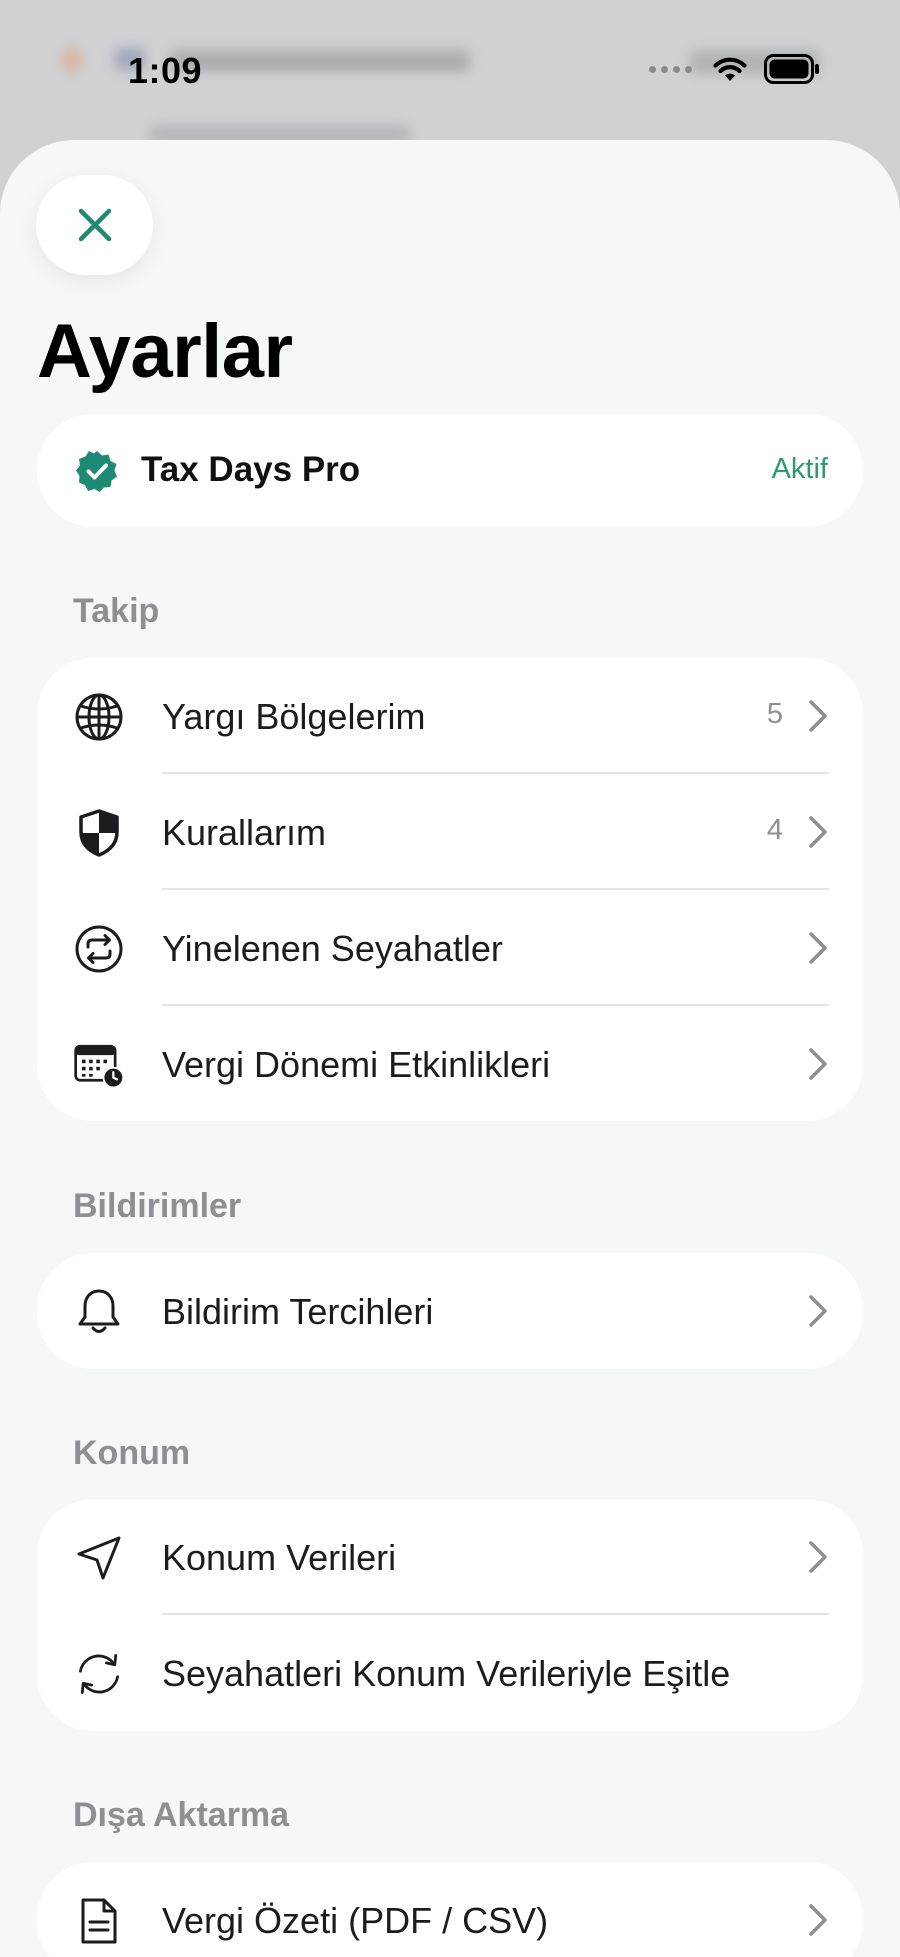 The image size is (900, 1957). What do you see at coordinates (294, 716) in the screenshot?
I see `list-item-label: Yargı Bölgelerim` at bounding box center [294, 716].